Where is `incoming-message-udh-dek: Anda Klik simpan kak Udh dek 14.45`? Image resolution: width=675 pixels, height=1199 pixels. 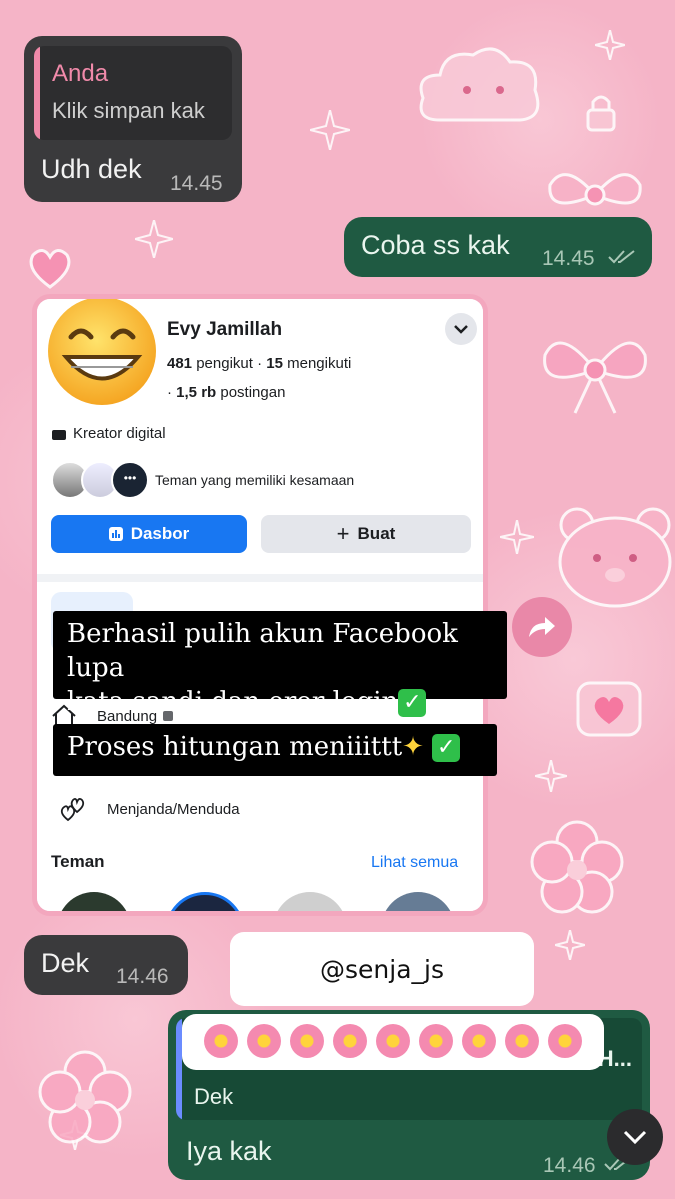 incoming-message-udh-dek: Anda Klik simpan kak Udh dek 14.45 is located at coordinates (133, 119).